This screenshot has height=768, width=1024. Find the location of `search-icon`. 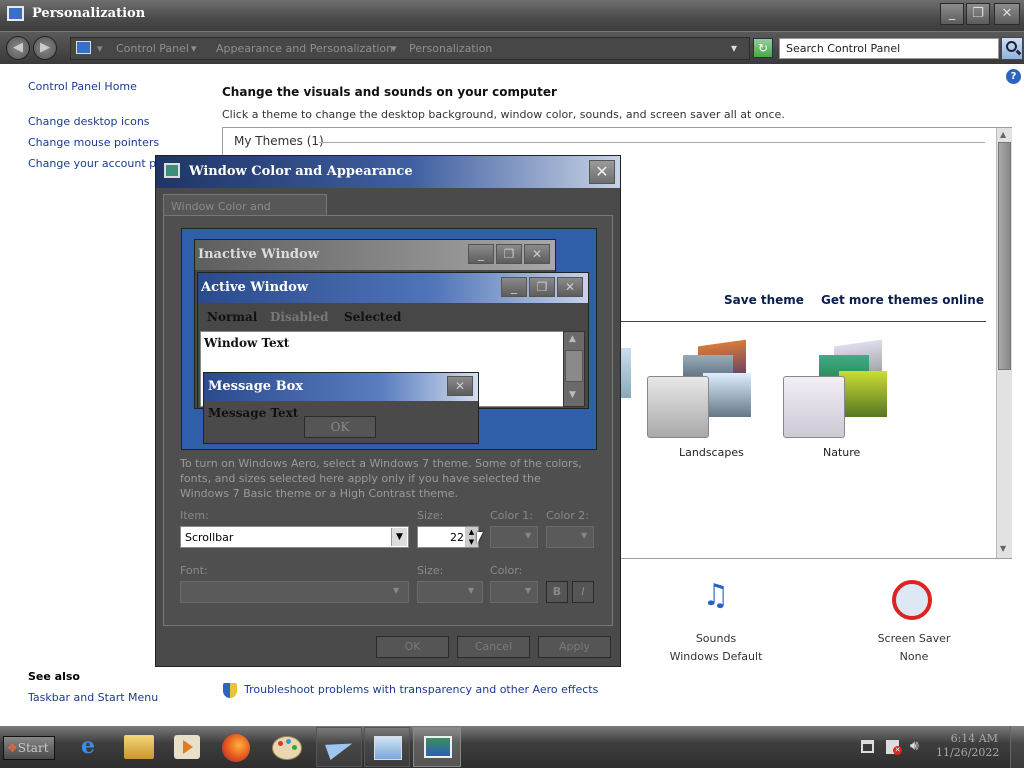

search-icon is located at coordinates (1012, 48).